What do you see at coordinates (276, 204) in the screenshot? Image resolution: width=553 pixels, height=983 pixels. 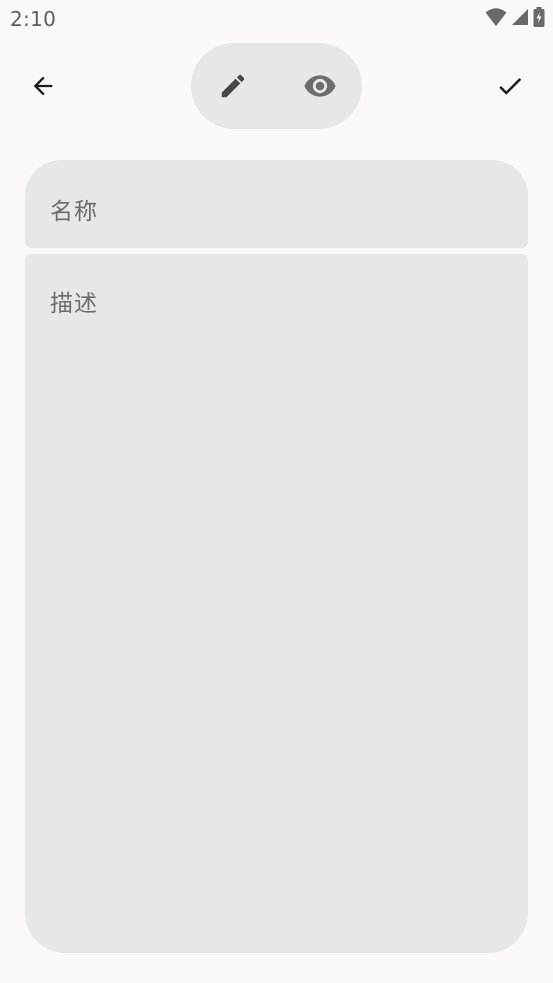 I see `name-field: 名称` at bounding box center [276, 204].